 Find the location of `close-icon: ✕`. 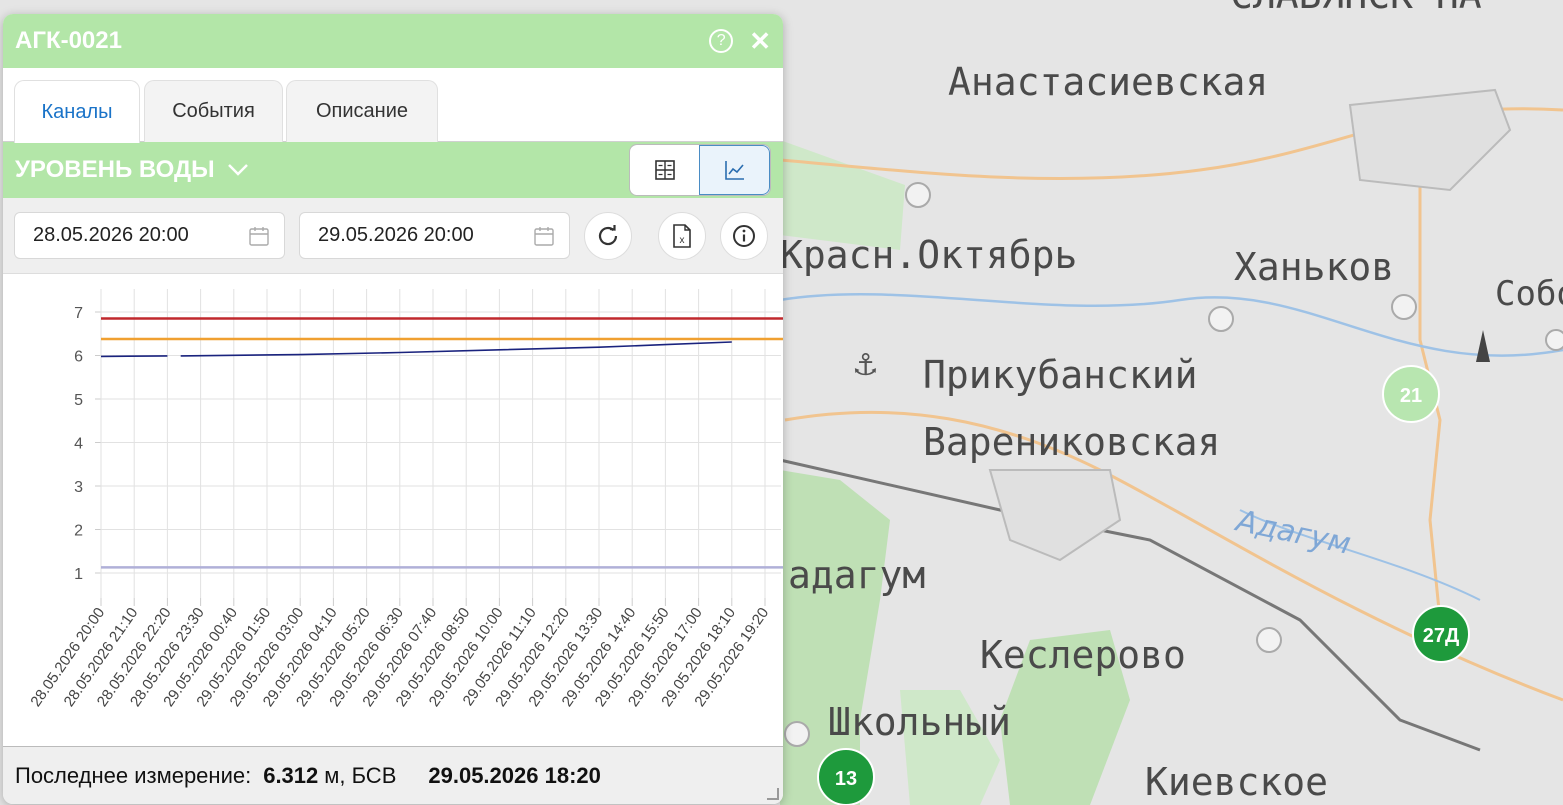

close-icon: ✕ is located at coordinates (760, 41).